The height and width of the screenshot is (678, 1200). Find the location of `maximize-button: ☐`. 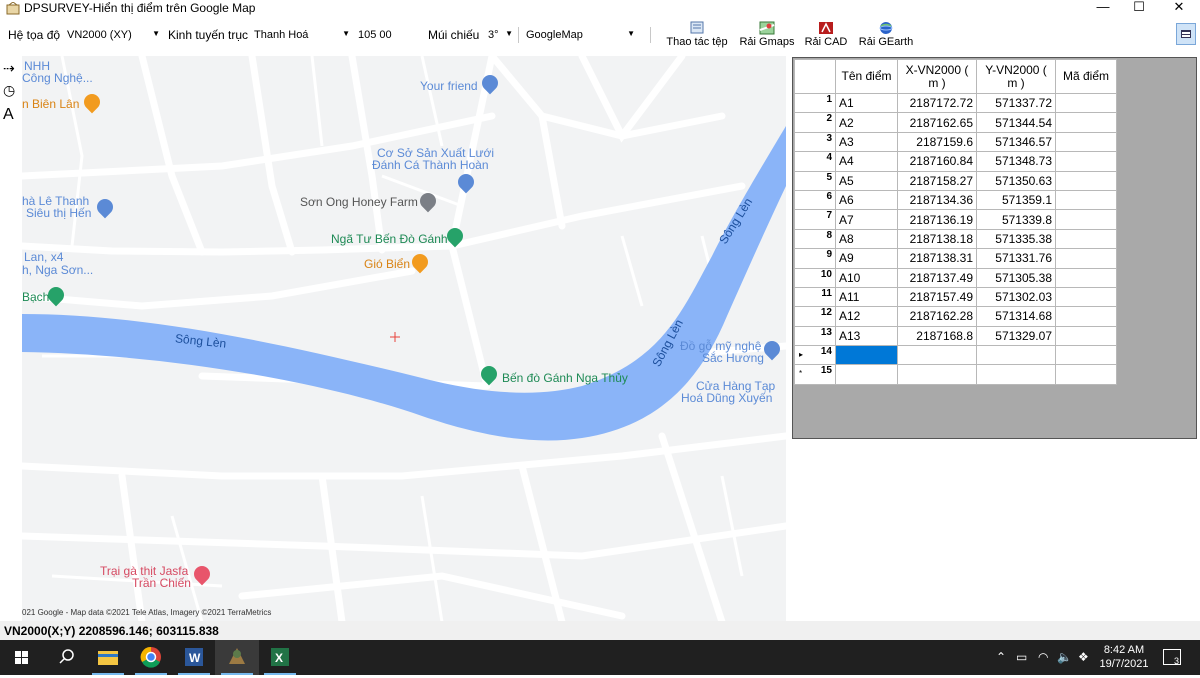

maximize-button: ☐ is located at coordinates (1139, 8).